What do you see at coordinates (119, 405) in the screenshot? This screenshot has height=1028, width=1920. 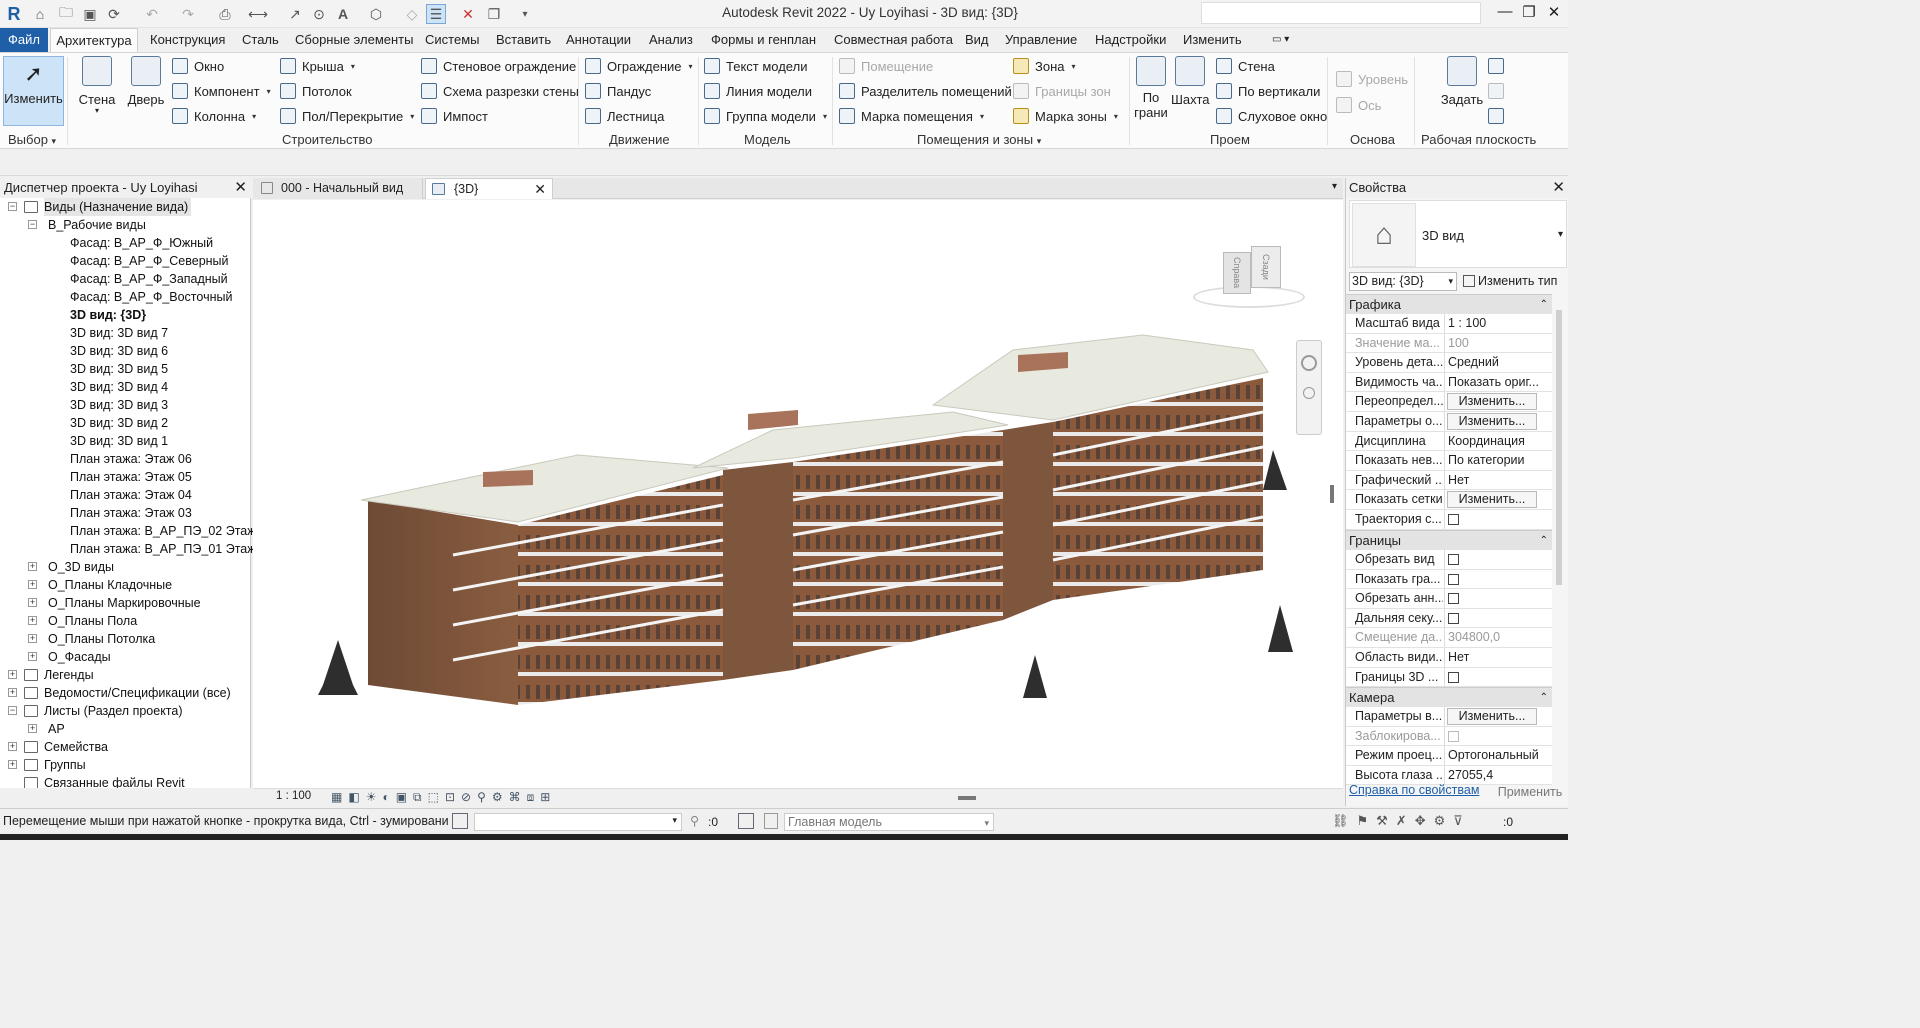 I see `browser-tree-item: 3D вид: 3D вид 3` at bounding box center [119, 405].